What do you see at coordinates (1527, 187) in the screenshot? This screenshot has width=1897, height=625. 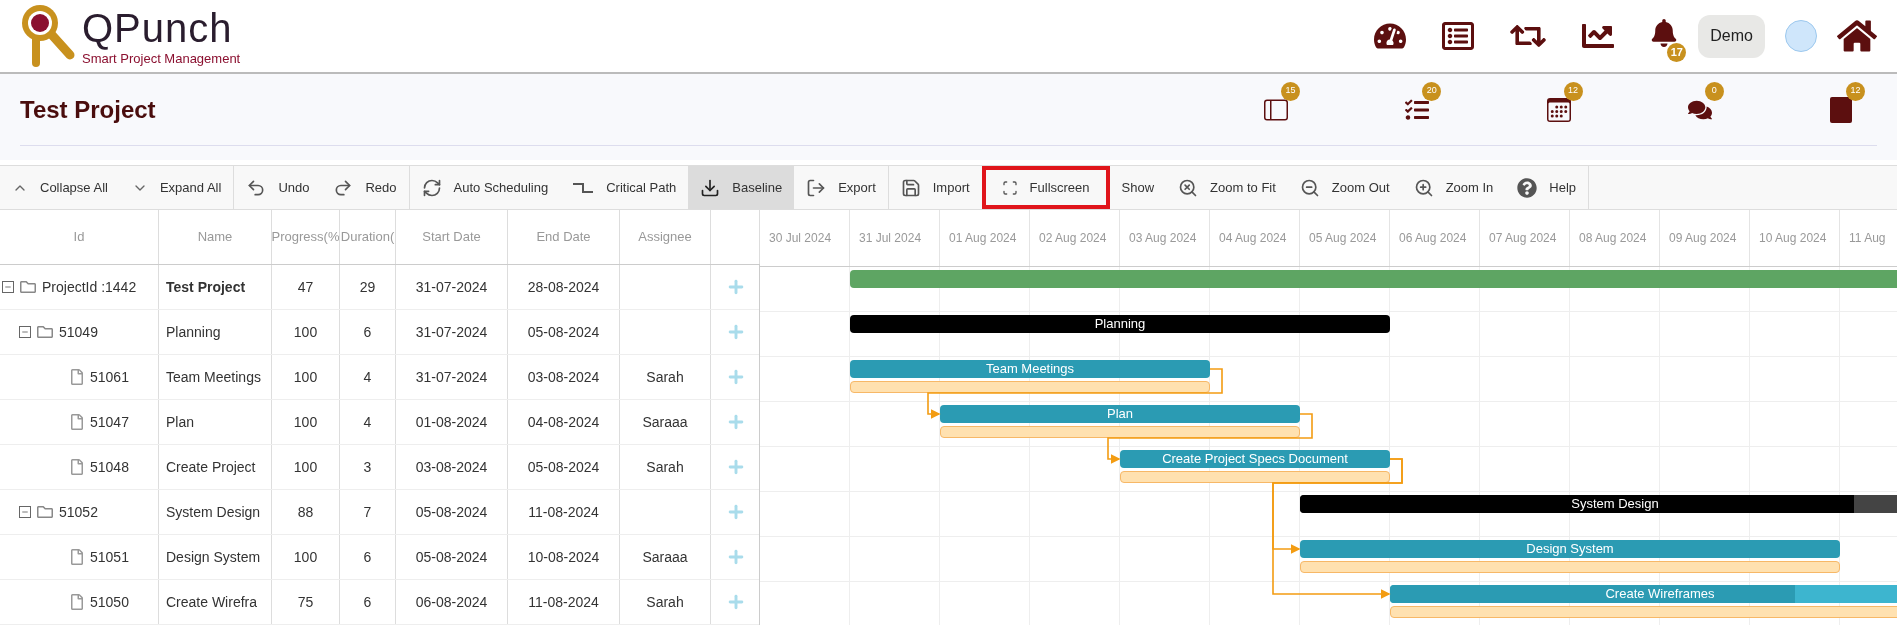 I see `help-icon` at bounding box center [1527, 187].